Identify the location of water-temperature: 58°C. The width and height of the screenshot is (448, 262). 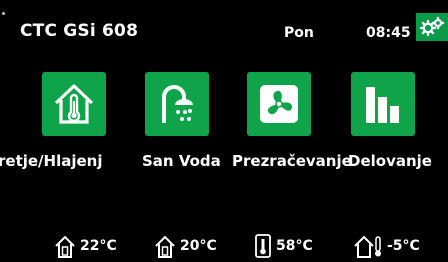
(294, 246).